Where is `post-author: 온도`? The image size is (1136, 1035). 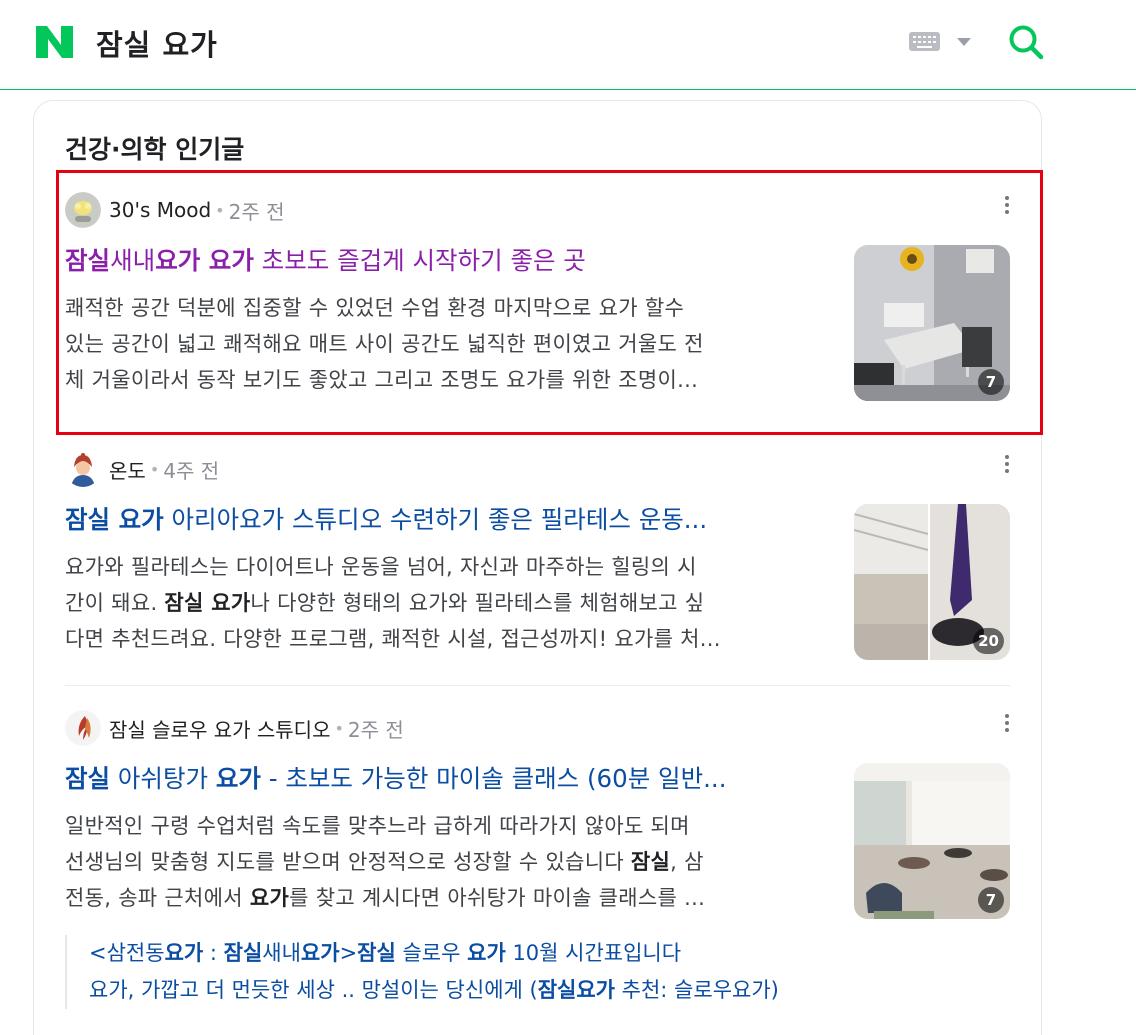
post-author: 온도 is located at coordinates (127, 469).